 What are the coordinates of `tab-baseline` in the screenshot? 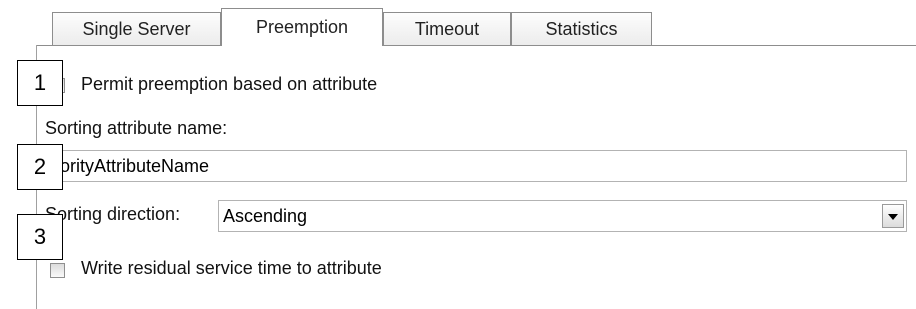 It's located at (476, 45).